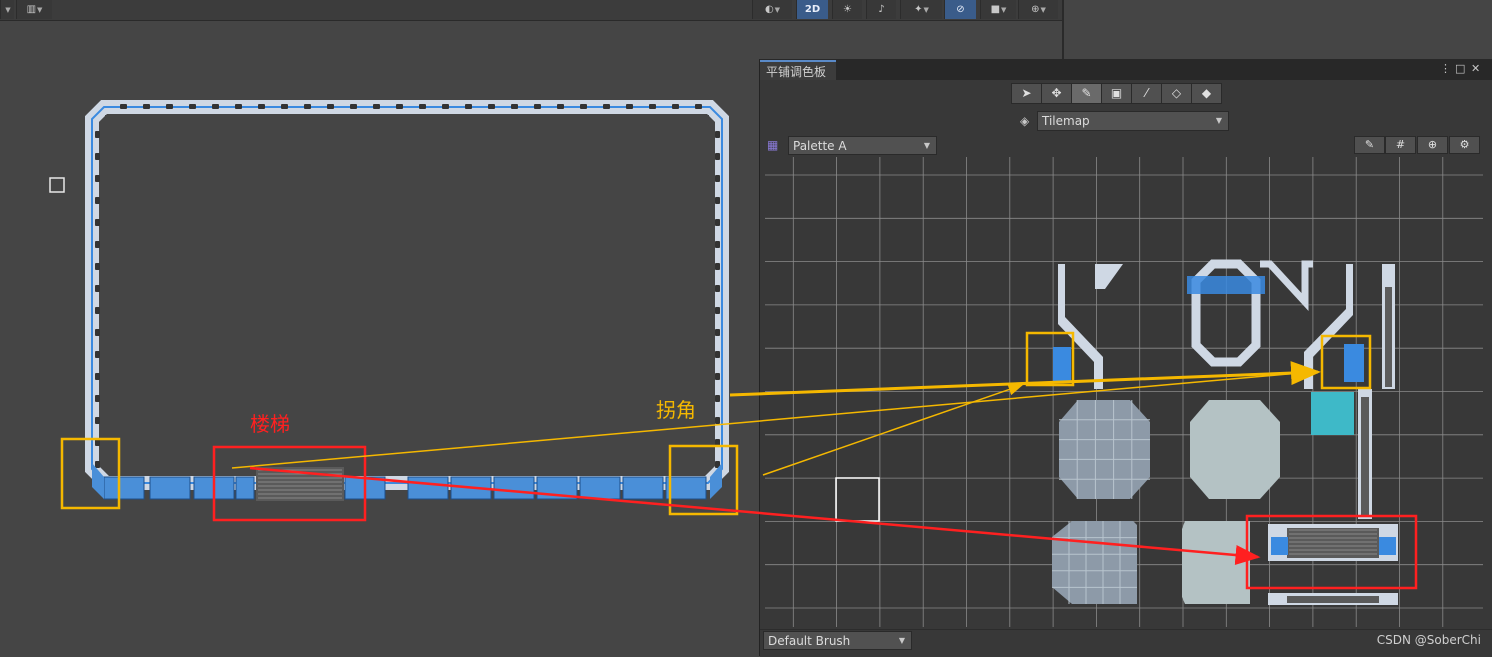 This screenshot has width=1492, height=657. I want to click on camera-icon: ■, so click(995, 9).